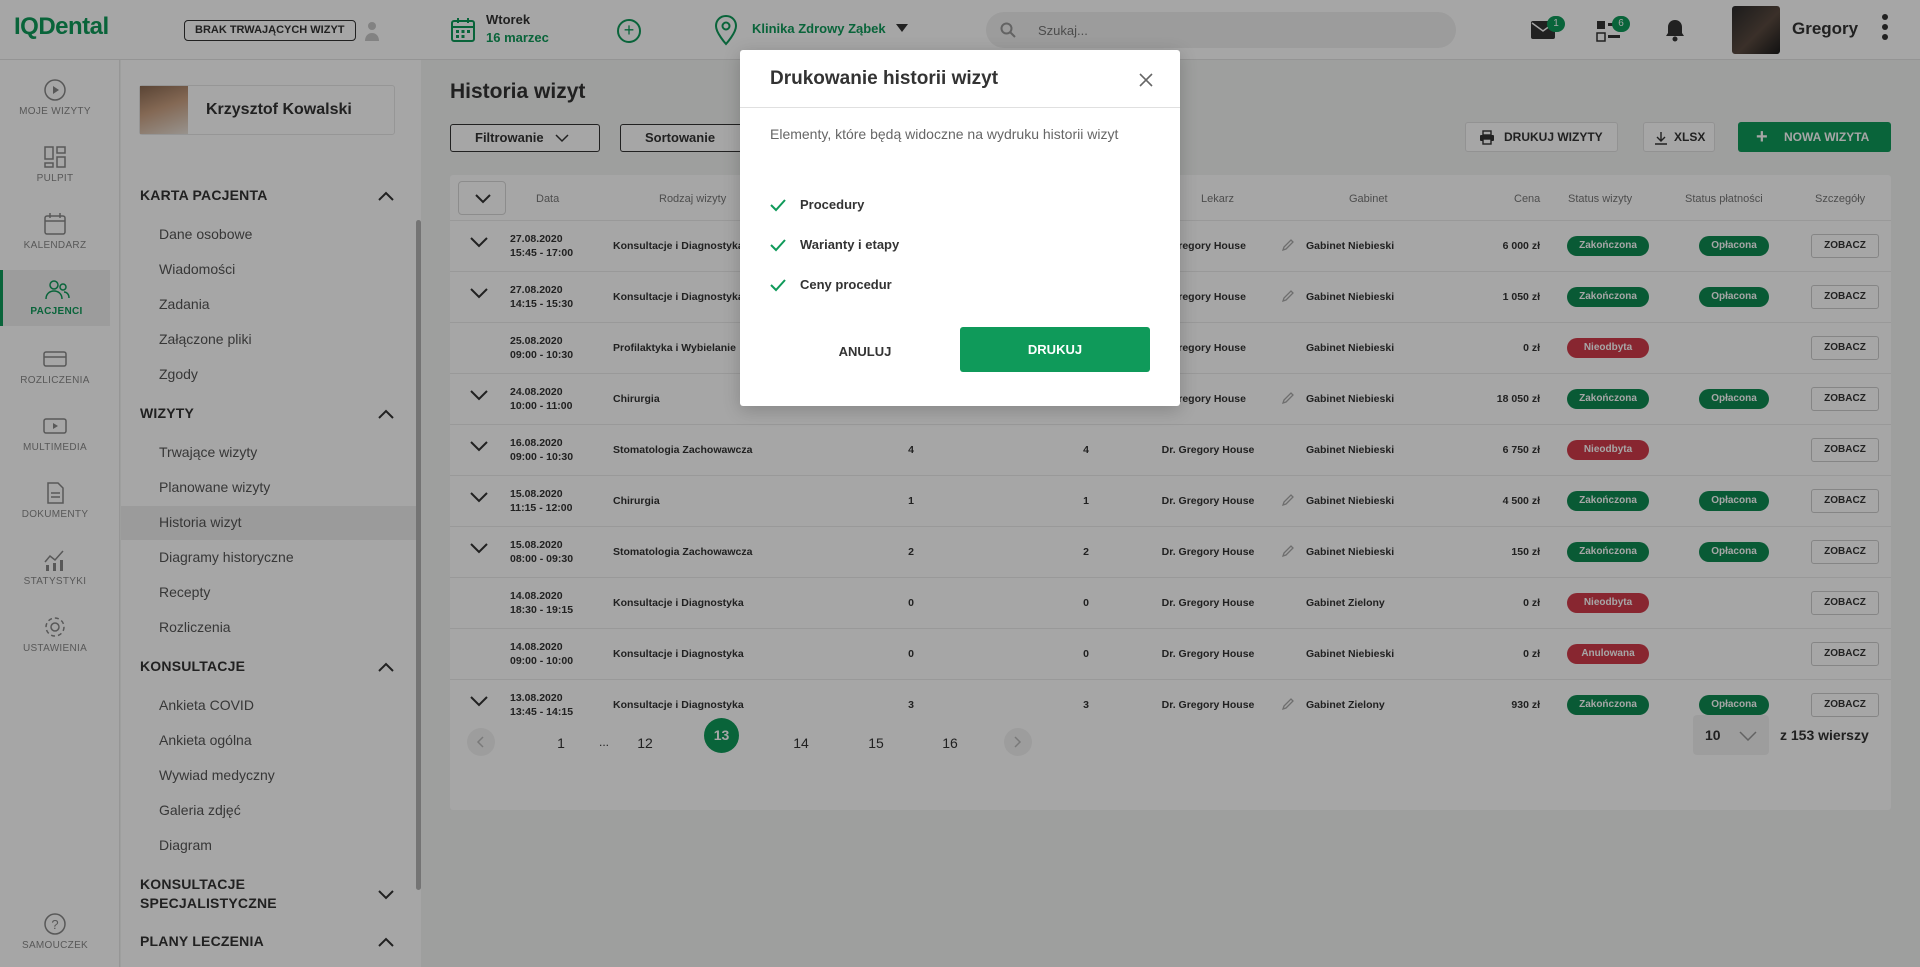  Describe the element at coordinates (870, 206) in the screenshot. I see `option-procedures-checkbox: Procedury` at that location.